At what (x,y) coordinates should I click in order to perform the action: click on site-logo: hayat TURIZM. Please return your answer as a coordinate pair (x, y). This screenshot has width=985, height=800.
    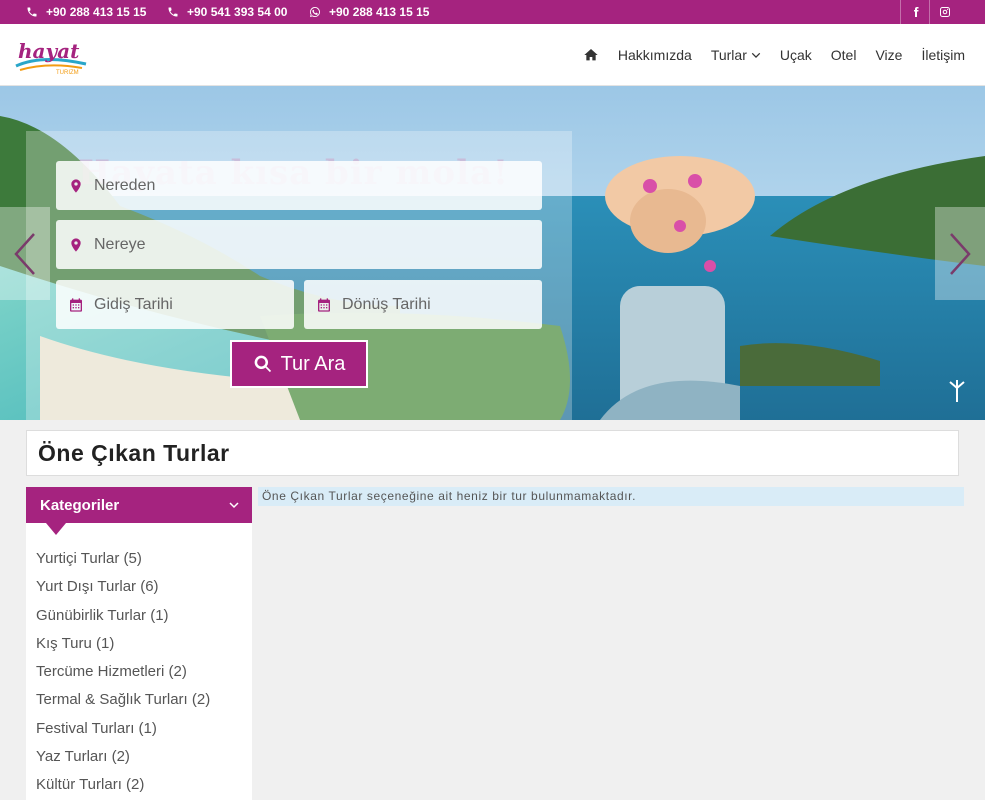
    Looking at the image, I should click on (52, 55).